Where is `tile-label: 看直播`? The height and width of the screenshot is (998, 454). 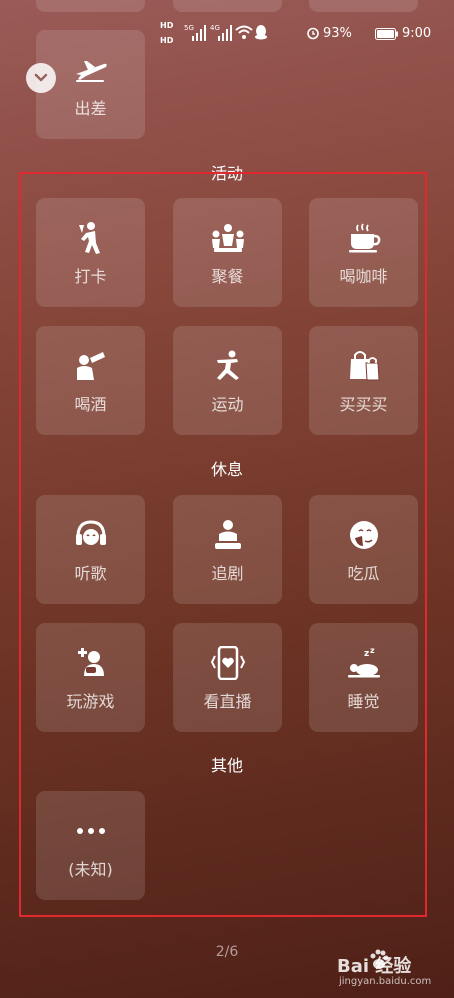
tile-label: 看直播 is located at coordinates (227, 701).